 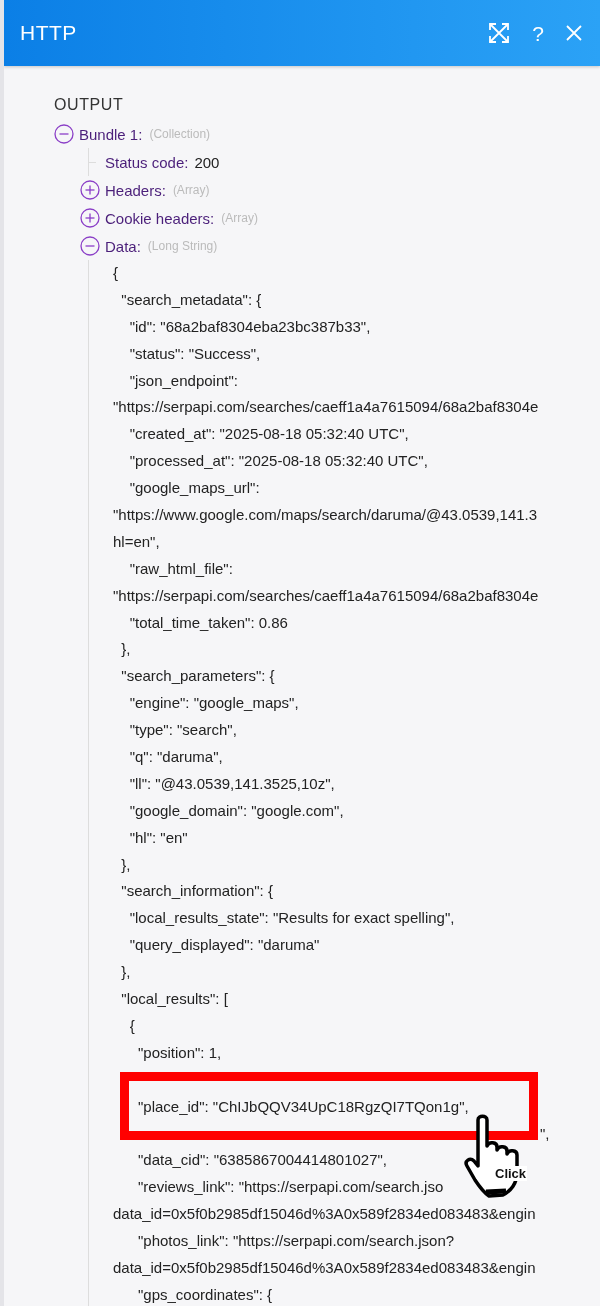 I want to click on code-line: "google_maps_url":, so click(x=194, y=488).